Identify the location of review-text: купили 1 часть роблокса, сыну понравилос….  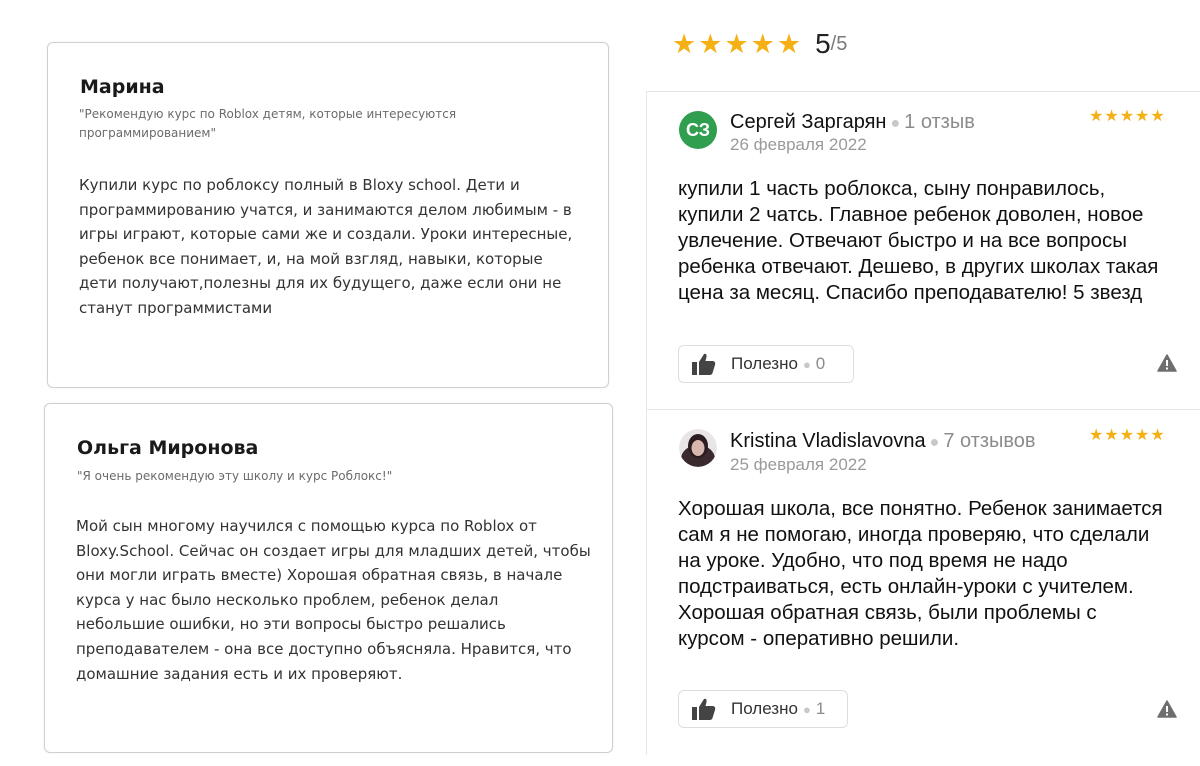
(918, 240).